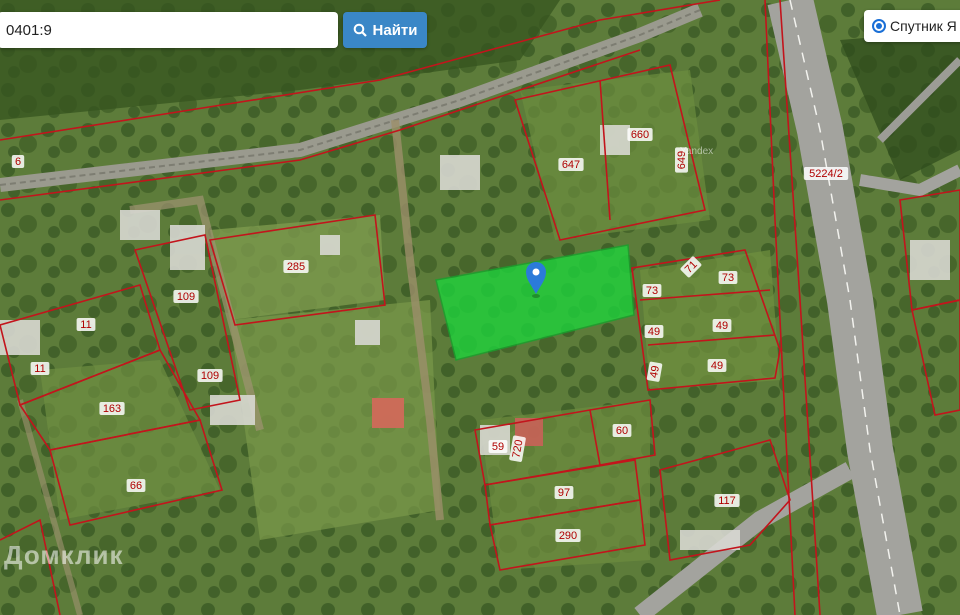  I want to click on svg-text: 290, so click(568, 536).